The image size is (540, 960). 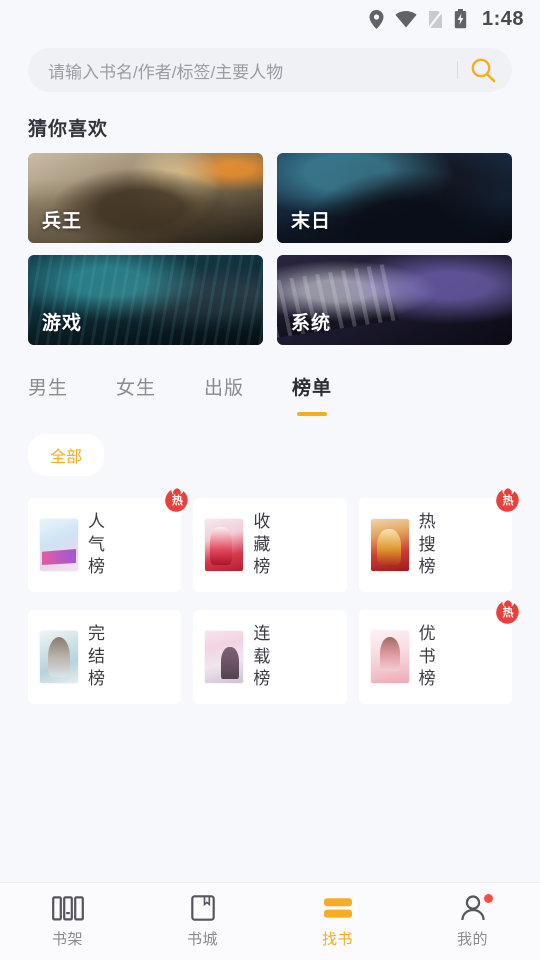 I want to click on nav-label: 书城, so click(x=202, y=939).